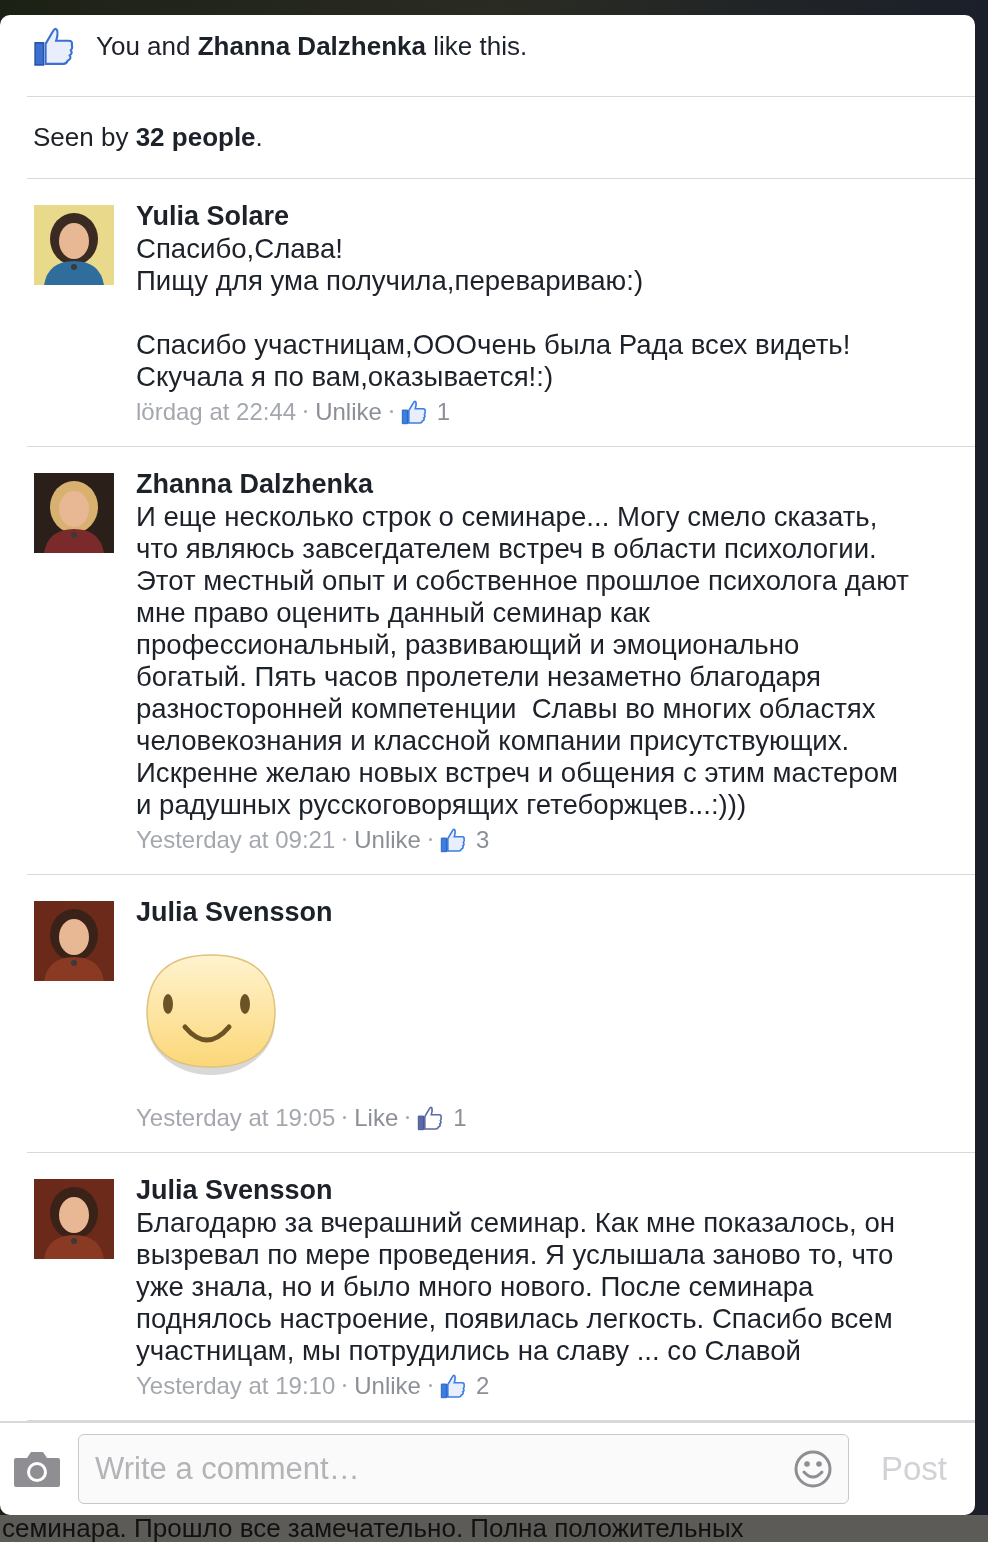 Image resolution: width=988 pixels, height=1542 pixels. What do you see at coordinates (515, 1286) in the screenshot?
I see `comment-text: Благодарю за вчерашний семинар. Как мне показалось, он вызревал по мере проведения. Я услышала заново то, что уже знала, но и было много нового. После семинара поднялось настроение, появилась легкость. Спасибо всем участницам, мы потрудились на славу ... со Славой` at bounding box center [515, 1286].